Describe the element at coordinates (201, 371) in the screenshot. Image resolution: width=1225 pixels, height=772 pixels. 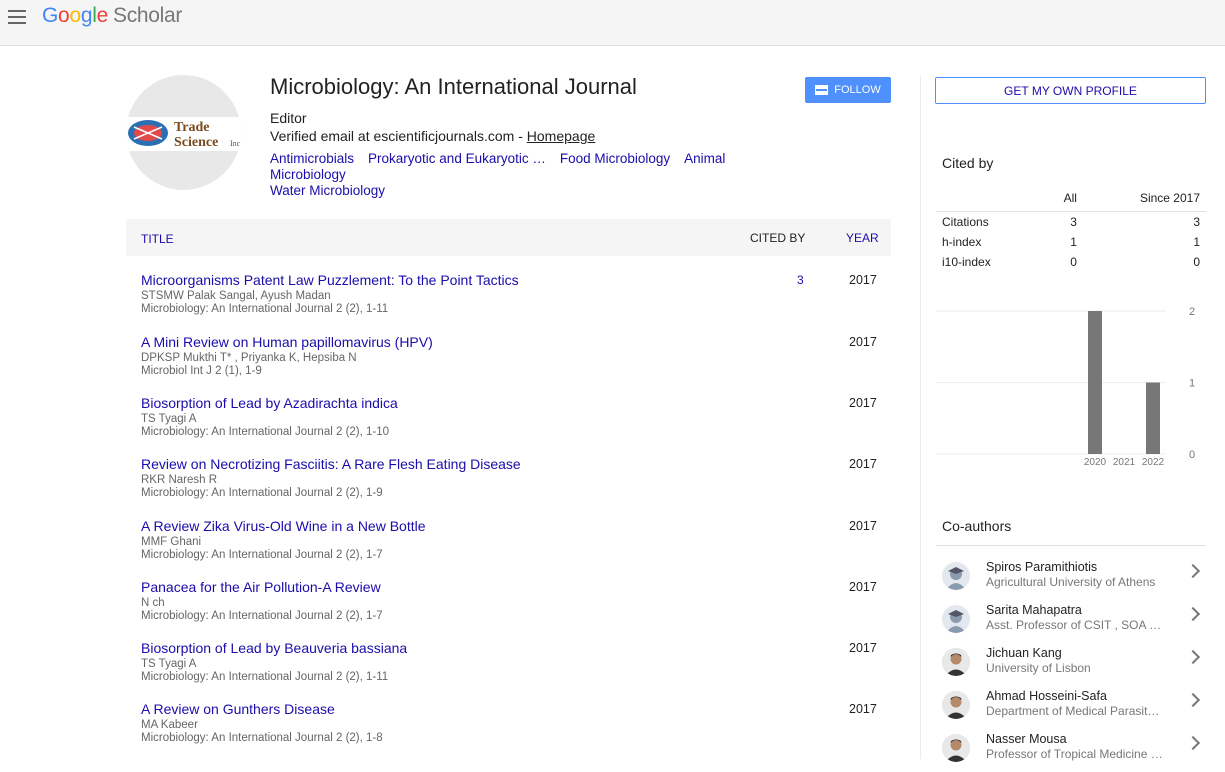
I see `article-venue: Microbiol Int J 2 (1), 1-9` at that location.